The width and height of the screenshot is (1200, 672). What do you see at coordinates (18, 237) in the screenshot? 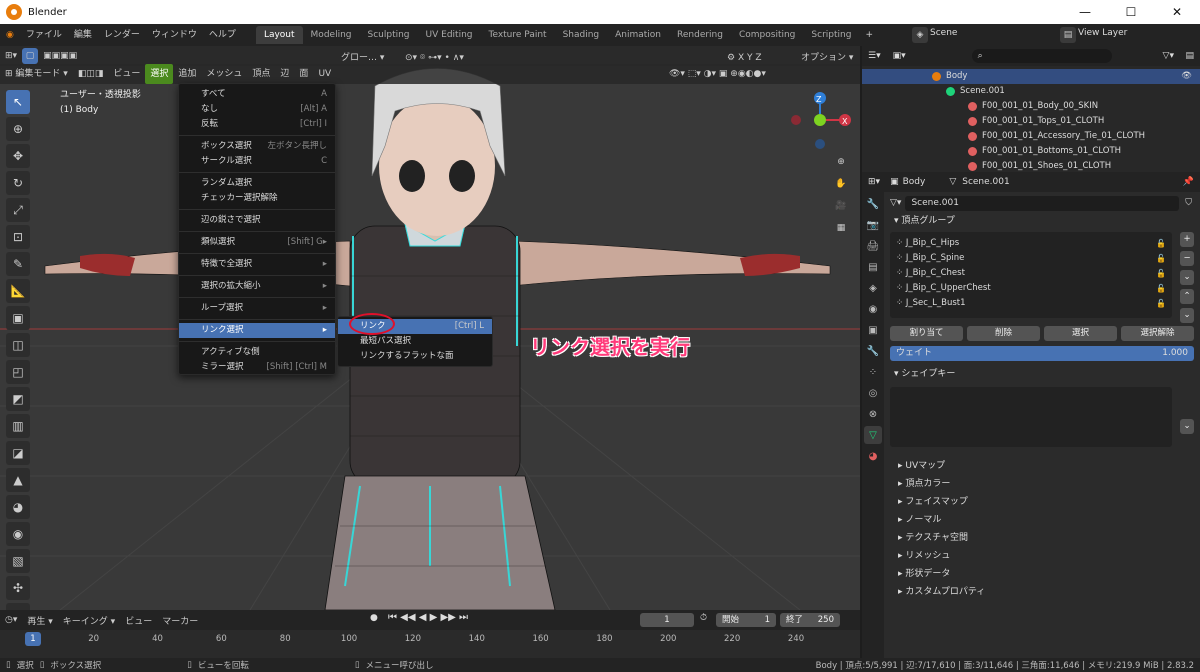
I see `transform-tool-icon: ⊡` at bounding box center [18, 237].